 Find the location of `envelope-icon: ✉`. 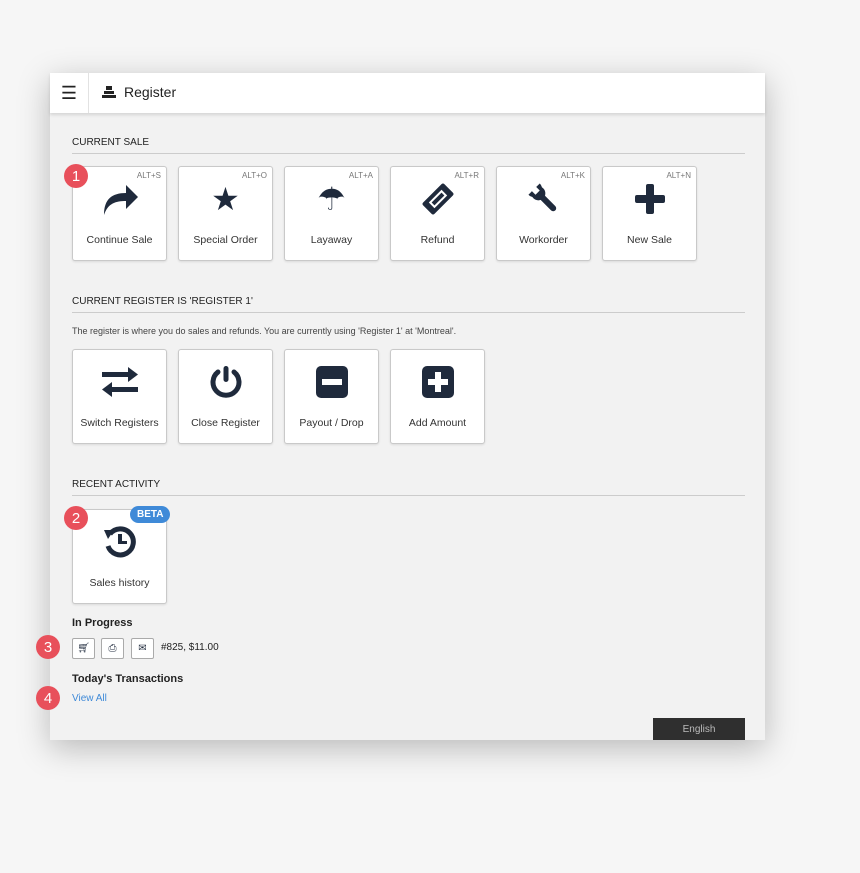

envelope-icon: ✉ is located at coordinates (142, 648).